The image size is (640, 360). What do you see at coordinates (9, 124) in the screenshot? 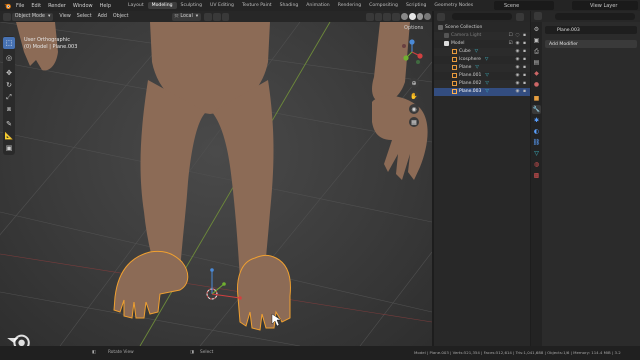
I see `annotate-tool-icon: ✎` at bounding box center [9, 124].